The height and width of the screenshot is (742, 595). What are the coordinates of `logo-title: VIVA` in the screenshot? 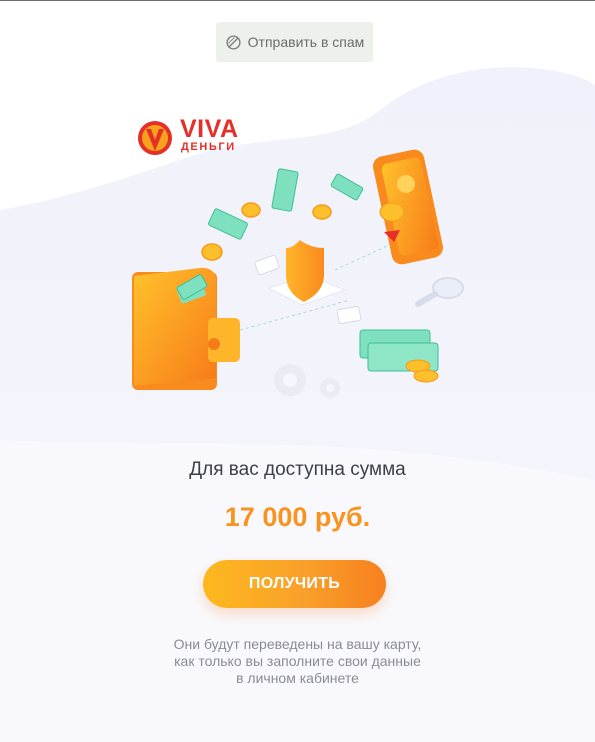 It's located at (209, 129).